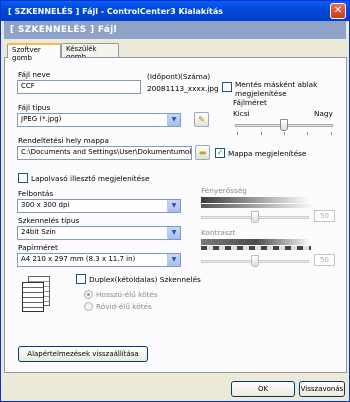 The image size is (350, 402). Describe the element at coordinates (45, 205) in the screenshot. I see `resolution-value: 300 x 300 dpi` at that location.